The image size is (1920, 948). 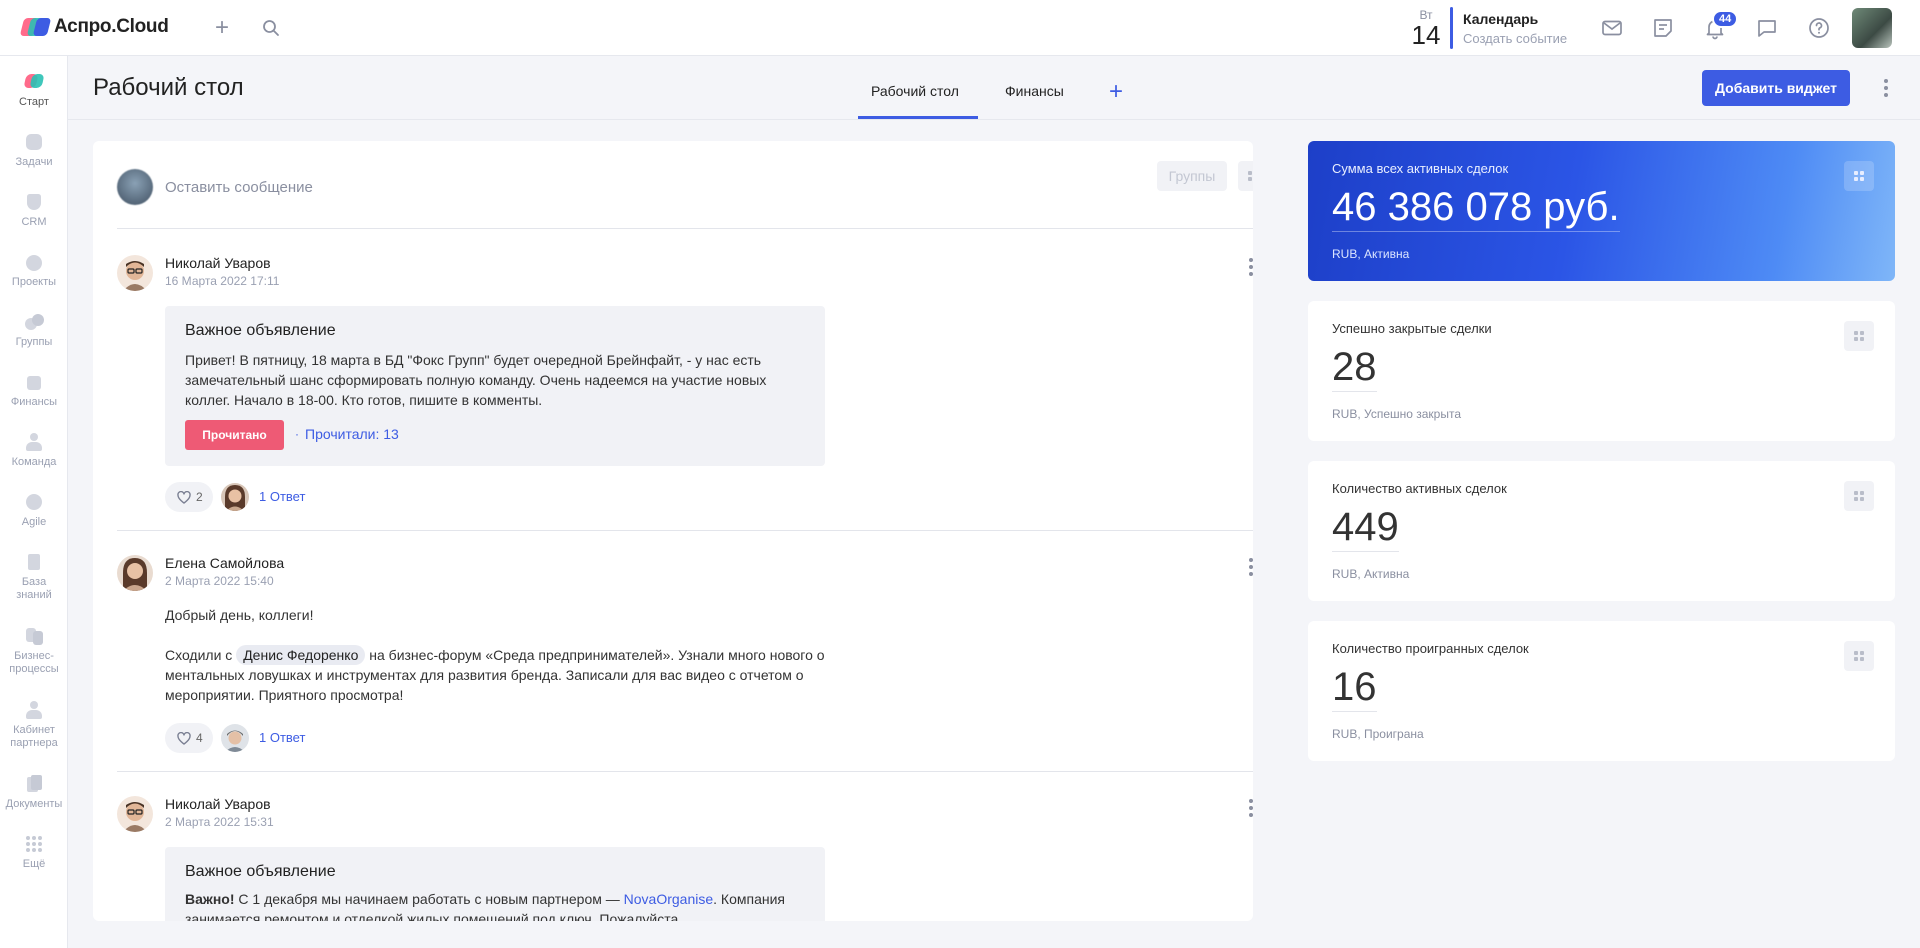 What do you see at coordinates (111, 26) in the screenshot?
I see `logo-text: Аспро.Cloud` at bounding box center [111, 26].